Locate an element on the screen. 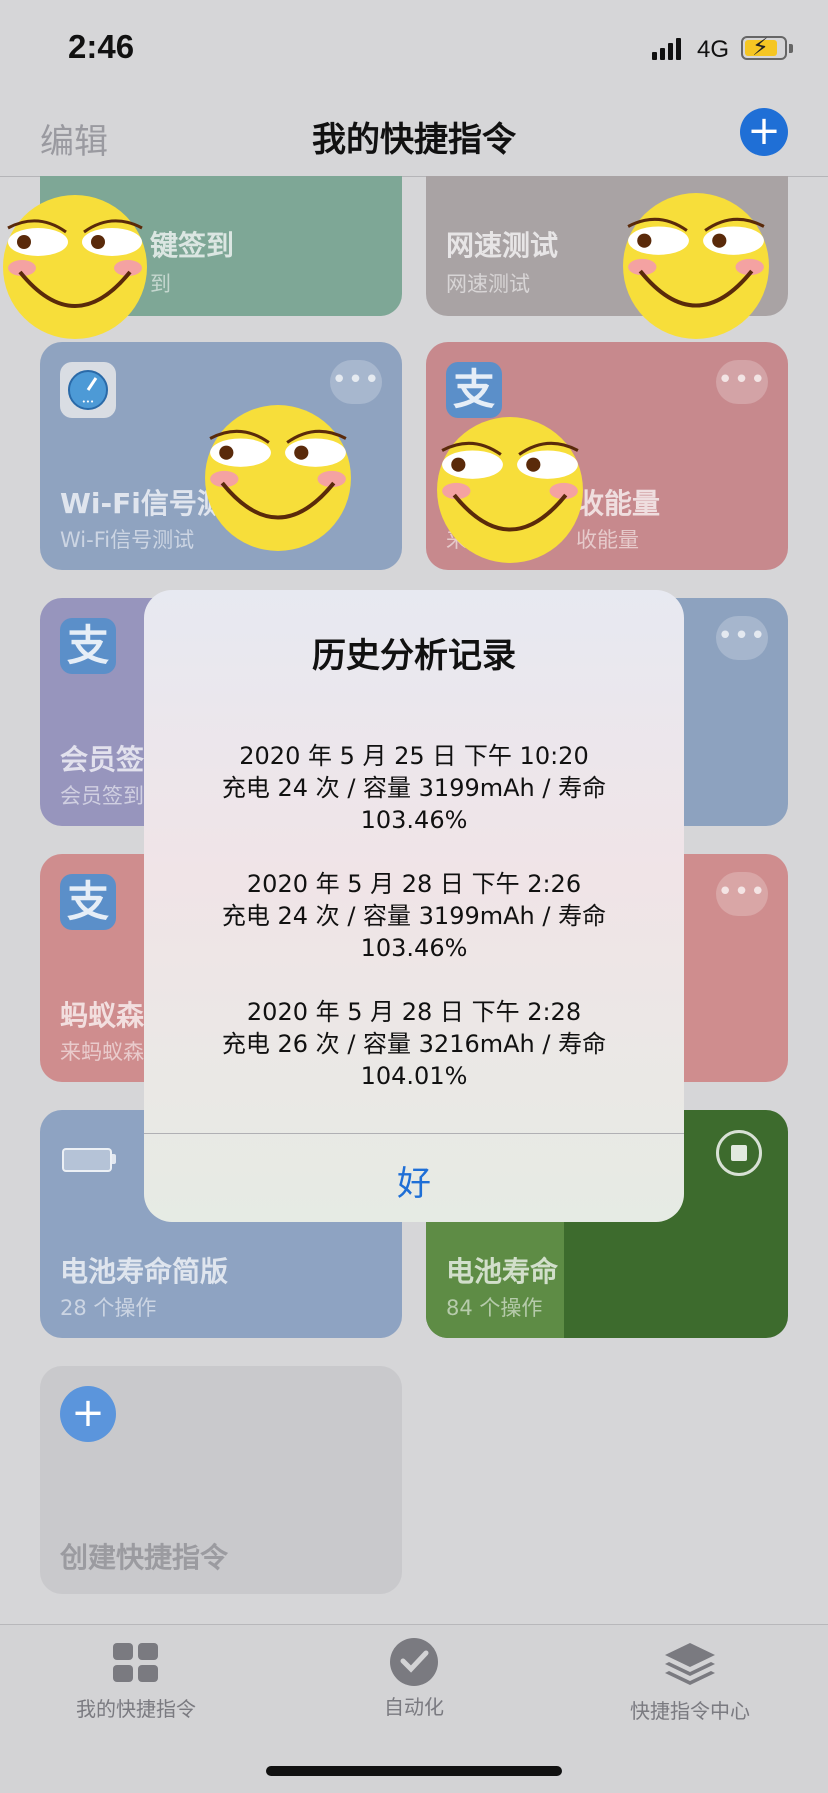 This screenshot has width=828, height=1793. tab-automation: 自动化 is located at coordinates (414, 1679).